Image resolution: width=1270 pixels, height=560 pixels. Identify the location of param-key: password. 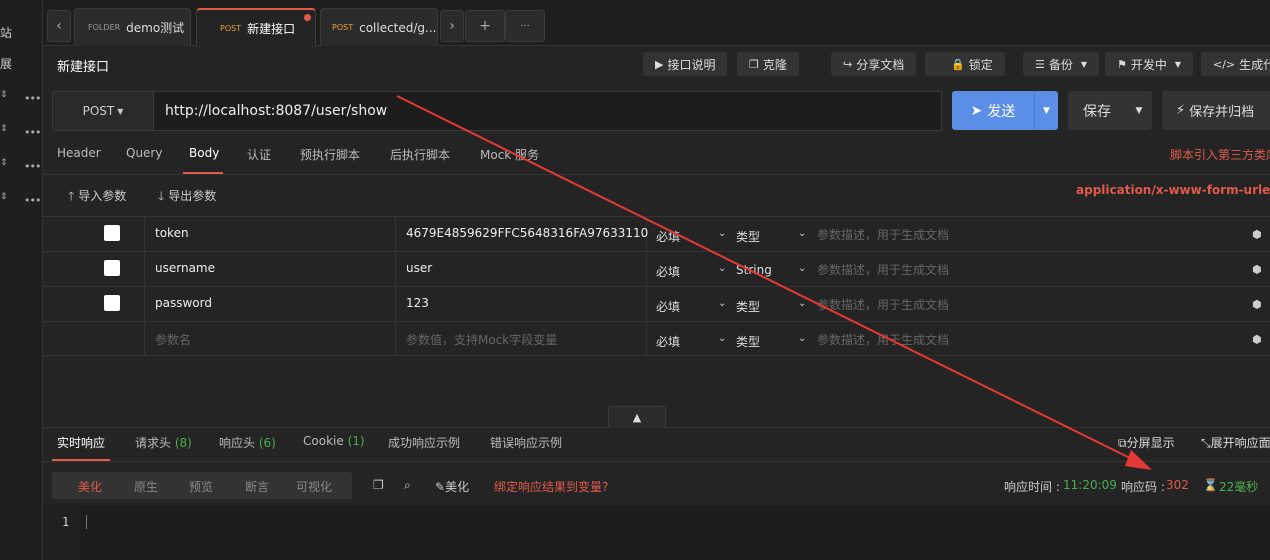
(183, 303).